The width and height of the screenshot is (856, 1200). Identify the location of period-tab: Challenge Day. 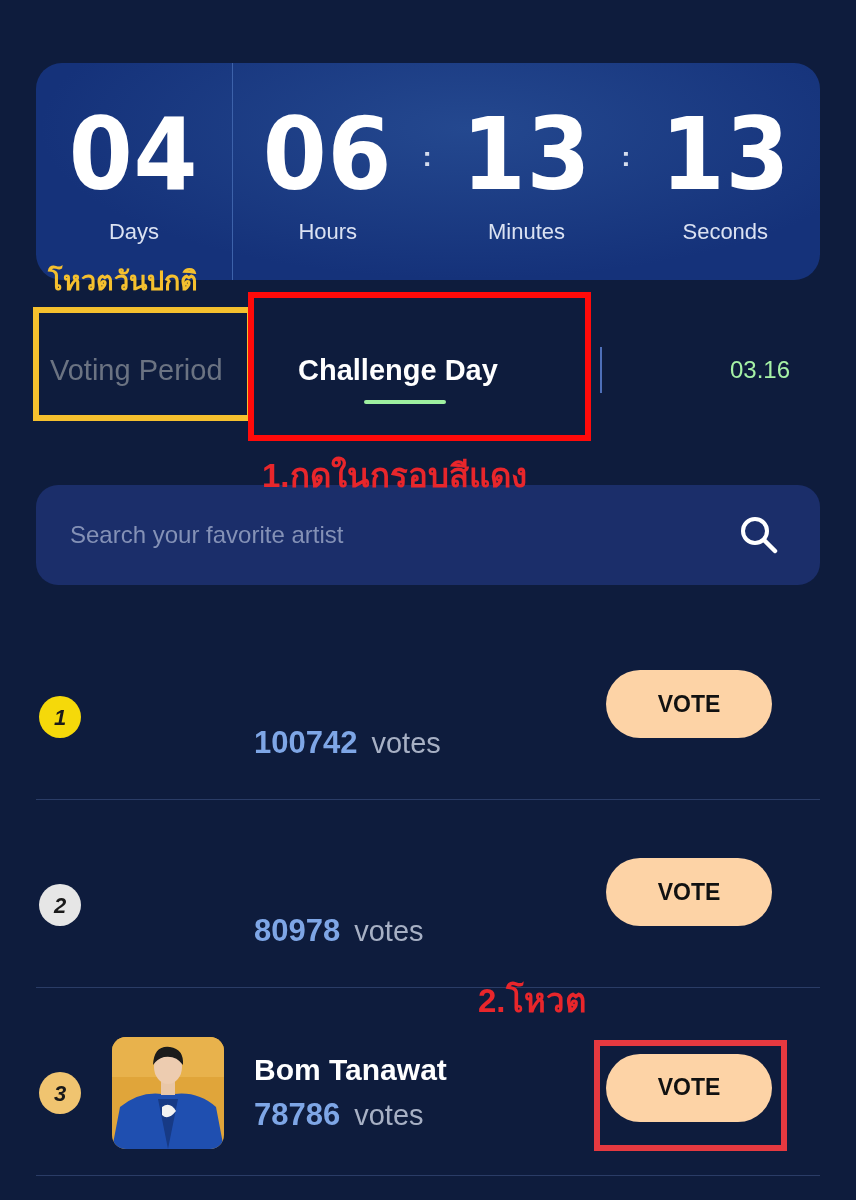
(408, 376).